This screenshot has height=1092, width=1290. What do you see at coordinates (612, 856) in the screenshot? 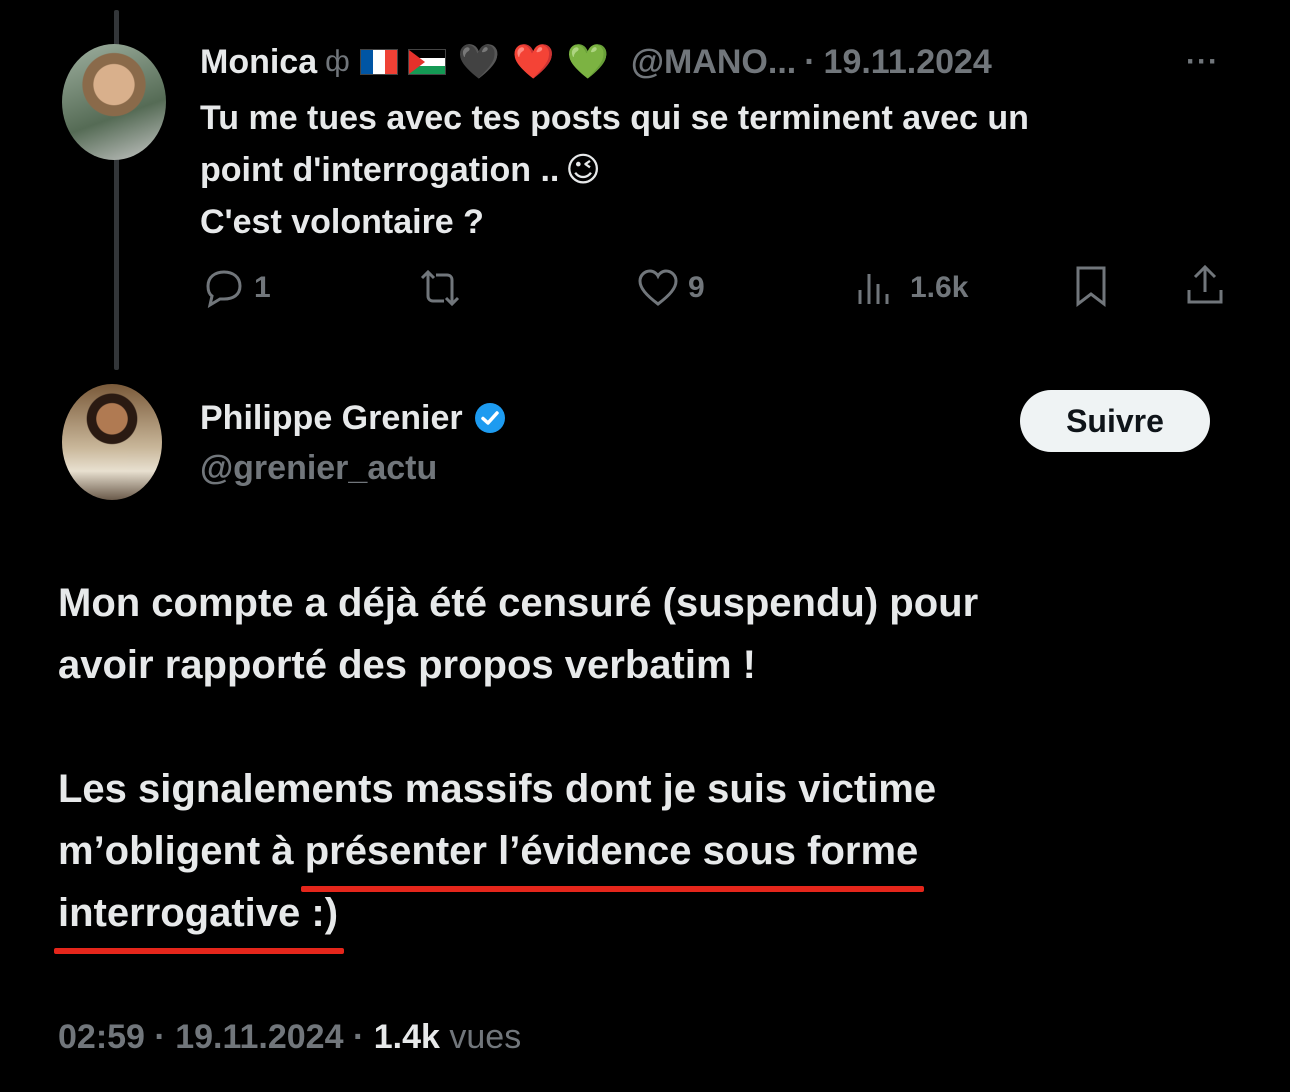
I see `red-underlined-text: présenter l’évidence sous forme` at bounding box center [612, 856].